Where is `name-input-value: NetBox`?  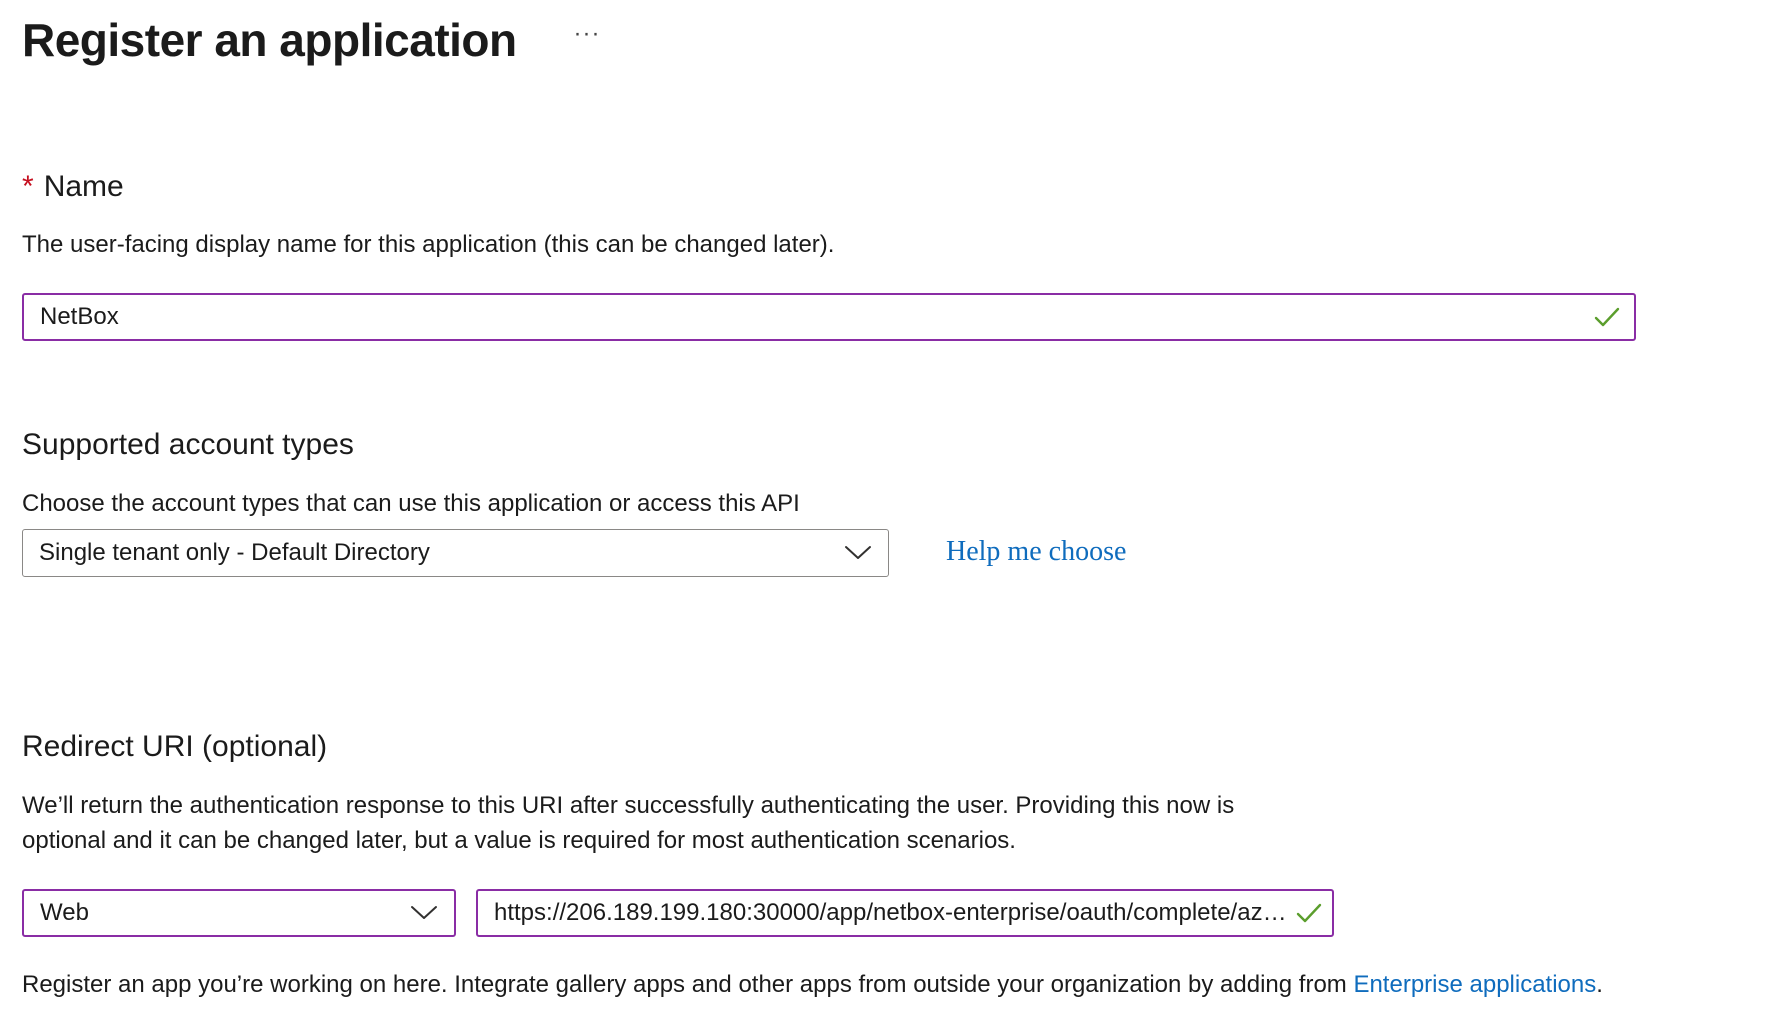
name-input-value: NetBox is located at coordinates (815, 317).